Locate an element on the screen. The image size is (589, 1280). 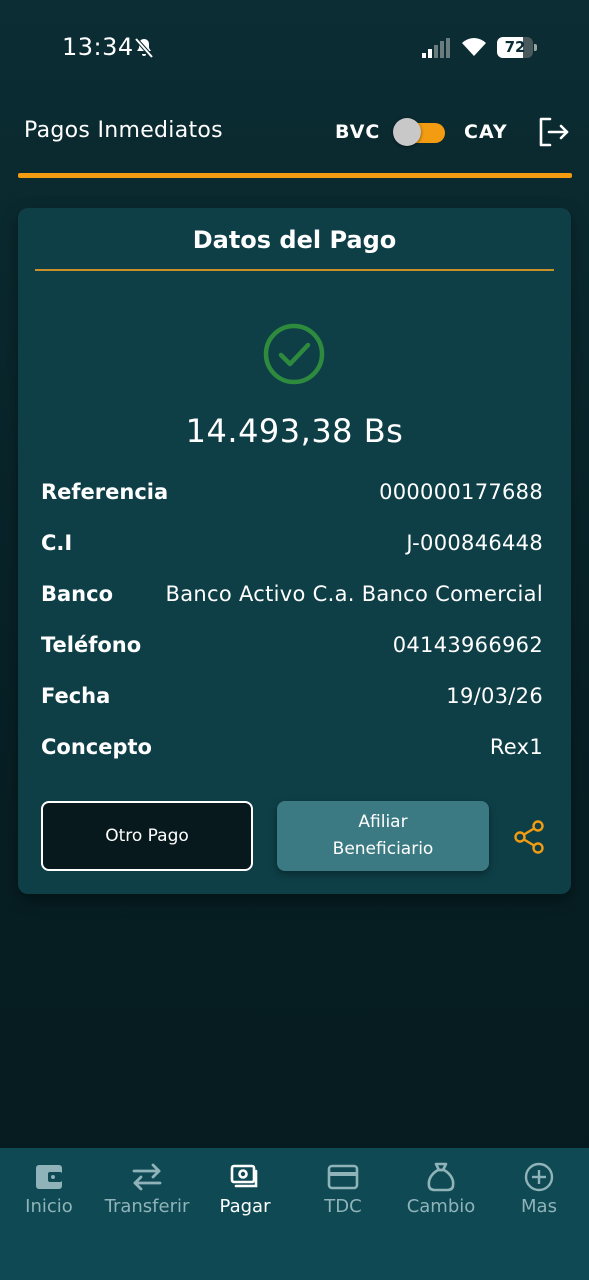
nav-label: Cambio is located at coordinates (441, 1206).